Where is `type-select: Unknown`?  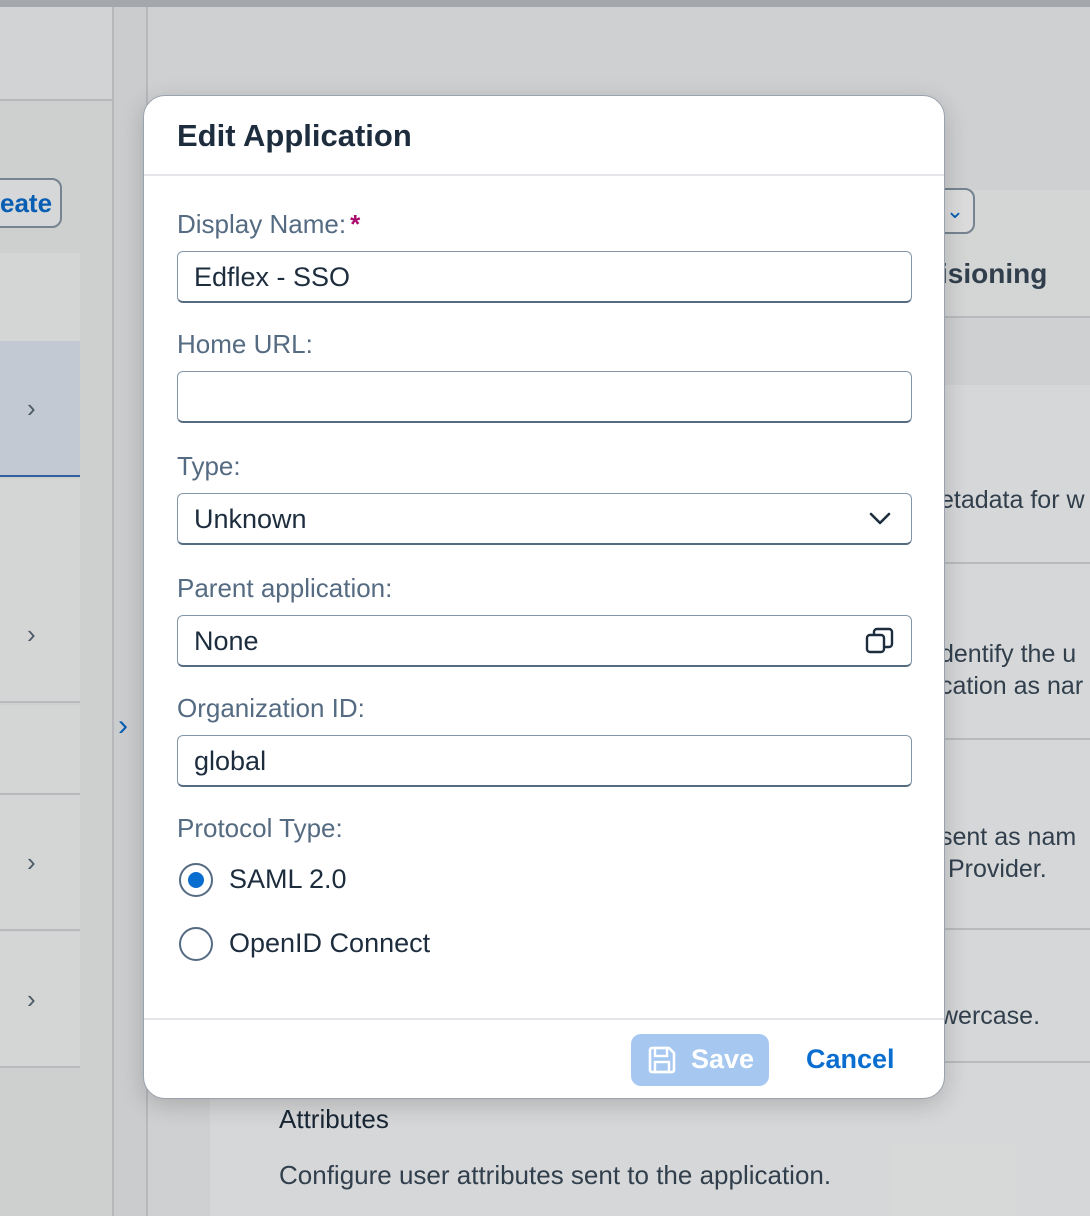 type-select: Unknown is located at coordinates (544, 519).